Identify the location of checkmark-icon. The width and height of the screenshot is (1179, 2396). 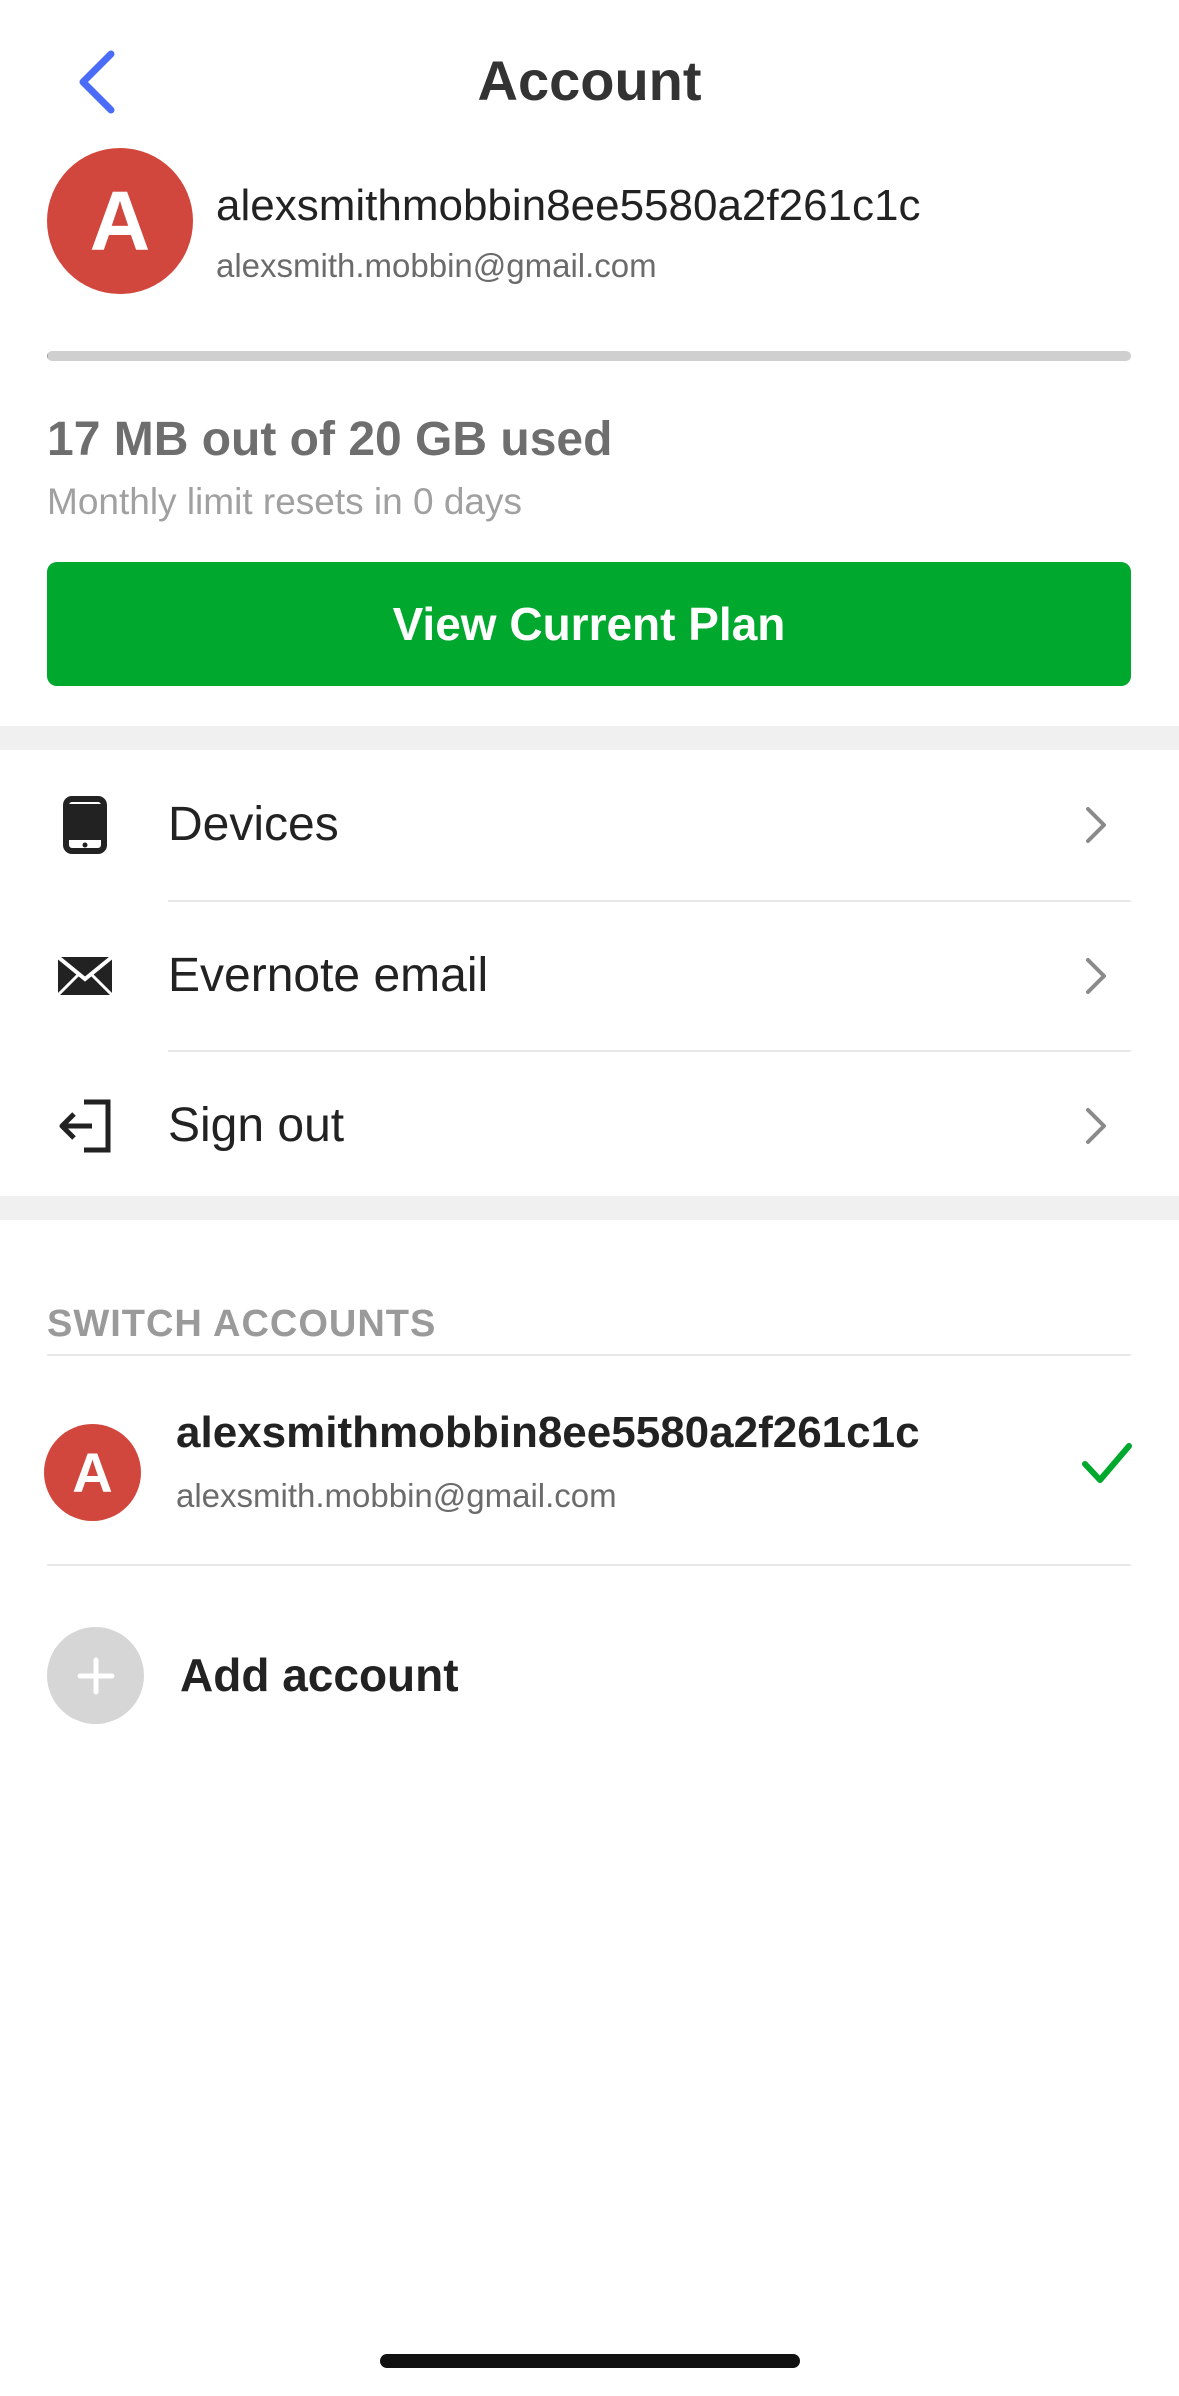
(1107, 1463).